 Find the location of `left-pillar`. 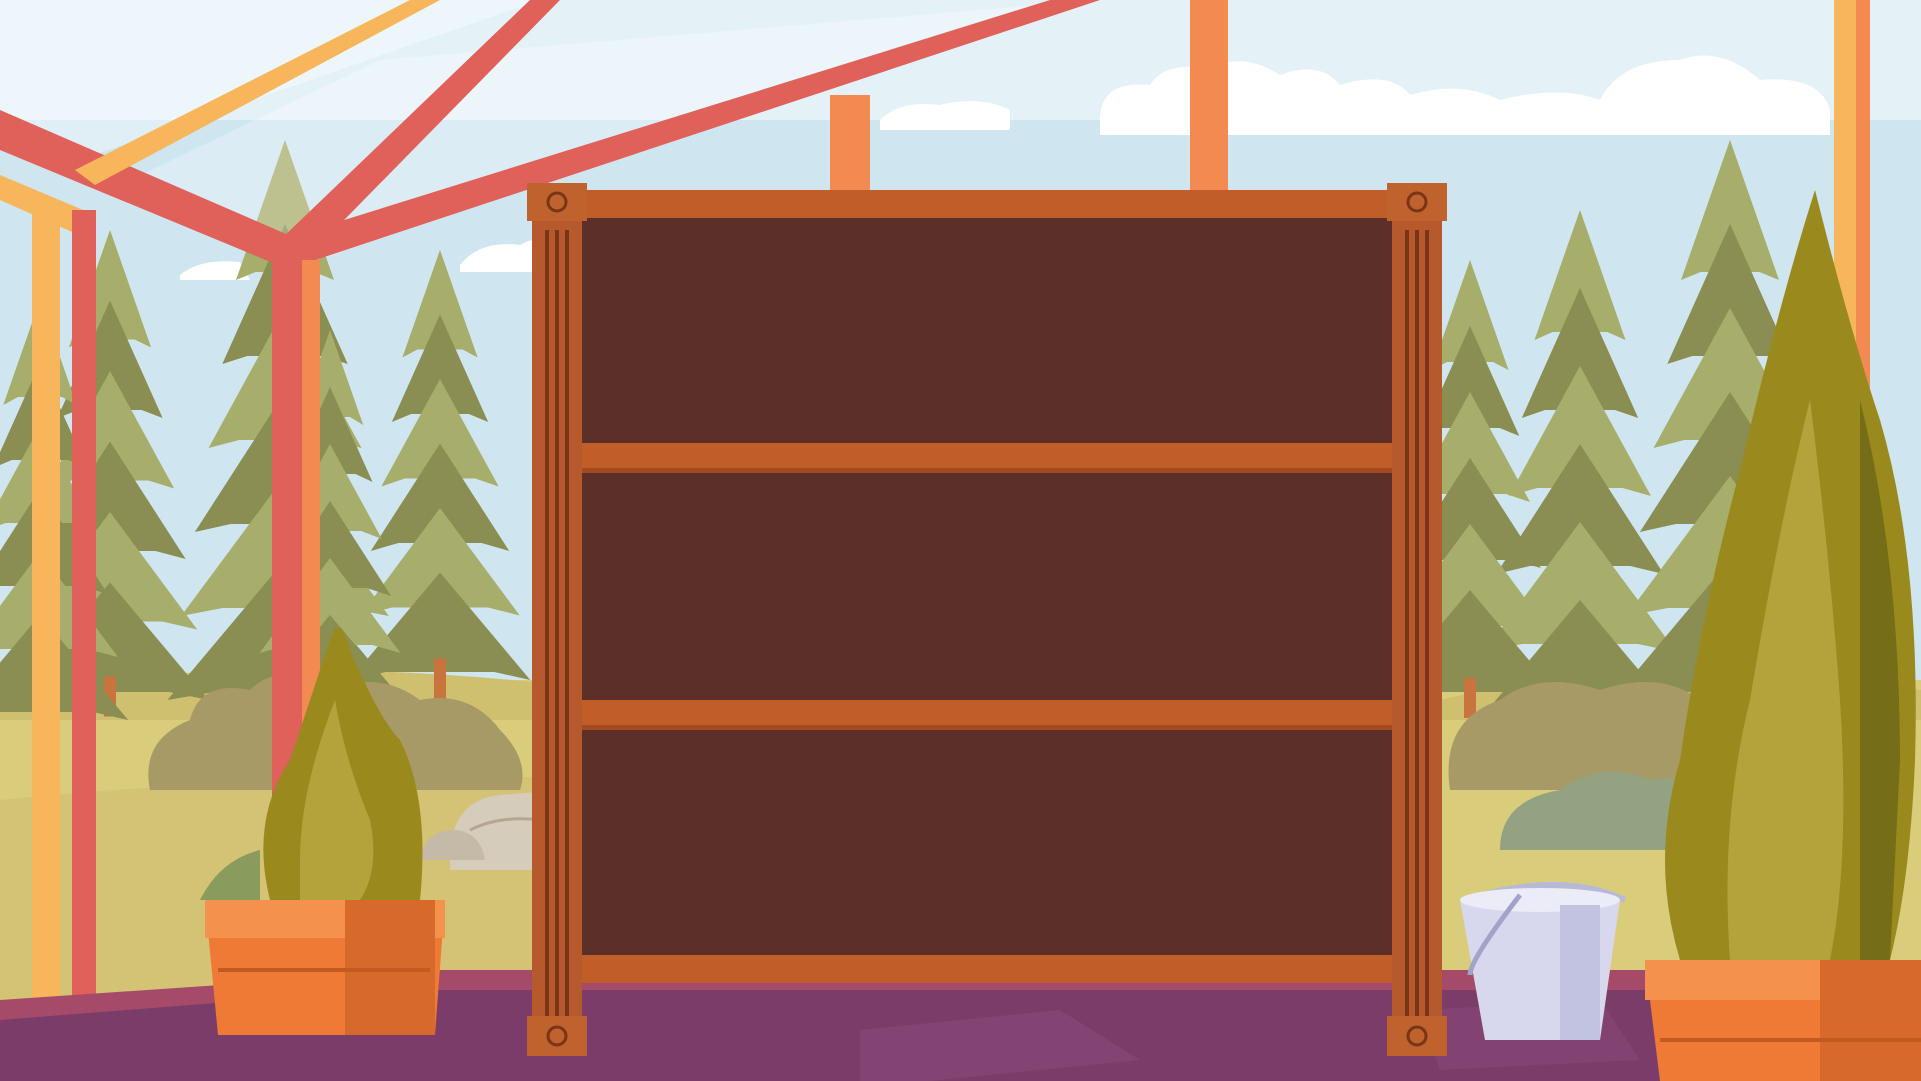

left-pillar is located at coordinates (557, 619).